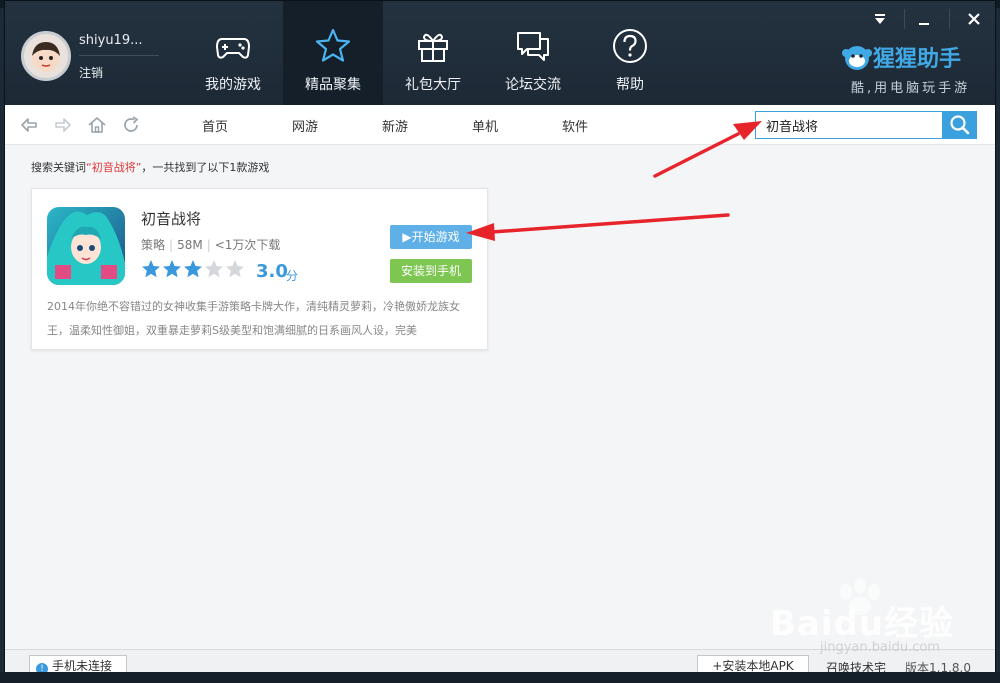 Image resolution: width=1000 pixels, height=683 pixels. What do you see at coordinates (917, 59) in the screenshot?
I see `brand-name: 猩猩助手` at bounding box center [917, 59].